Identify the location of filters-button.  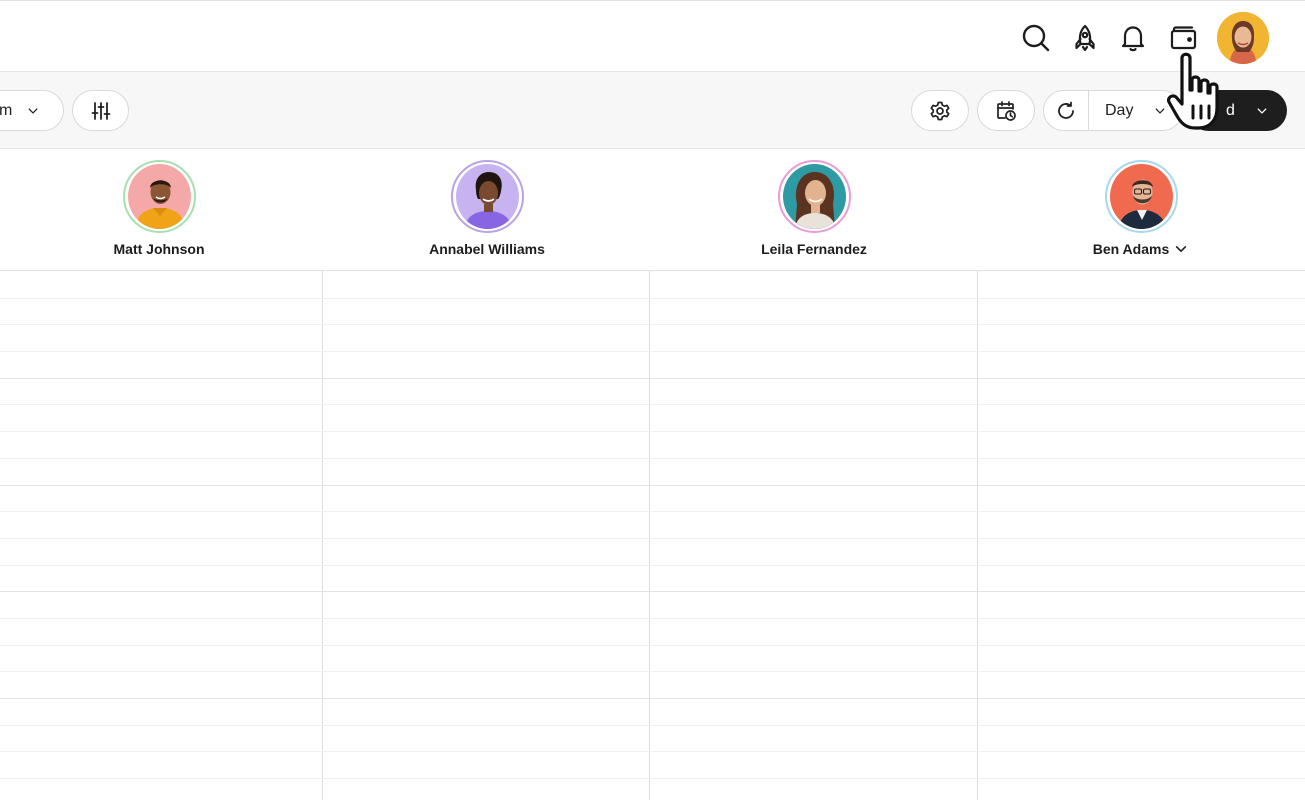
(100, 110).